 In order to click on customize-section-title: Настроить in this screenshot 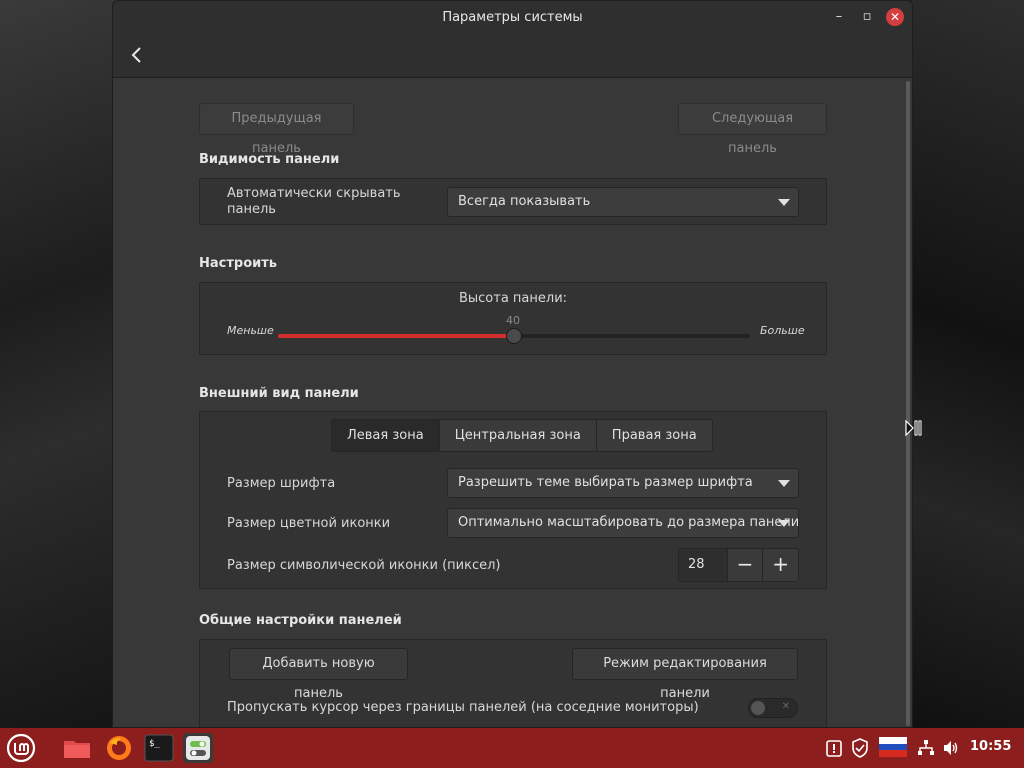, I will do `click(238, 263)`.